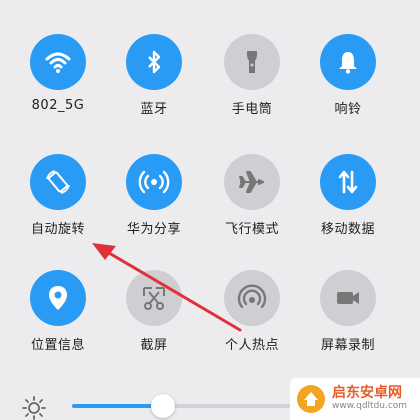 This screenshot has width=420, height=420. I want to click on tile-screen-record: 屏幕录制, so click(348, 311).